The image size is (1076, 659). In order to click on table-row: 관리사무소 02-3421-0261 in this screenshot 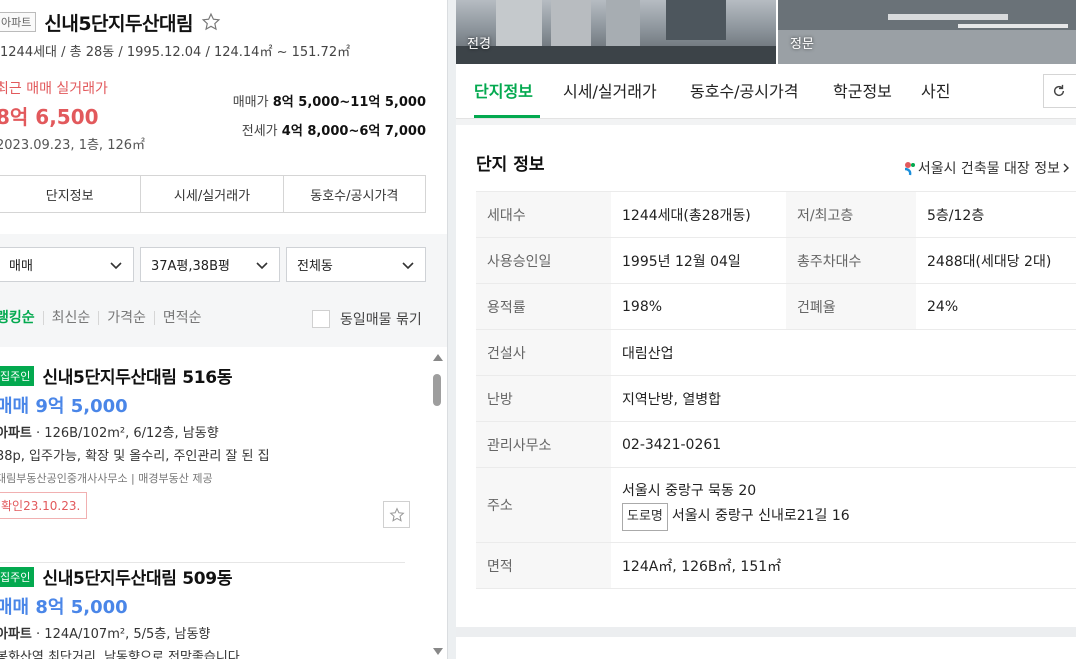, I will do `click(776, 444)`.